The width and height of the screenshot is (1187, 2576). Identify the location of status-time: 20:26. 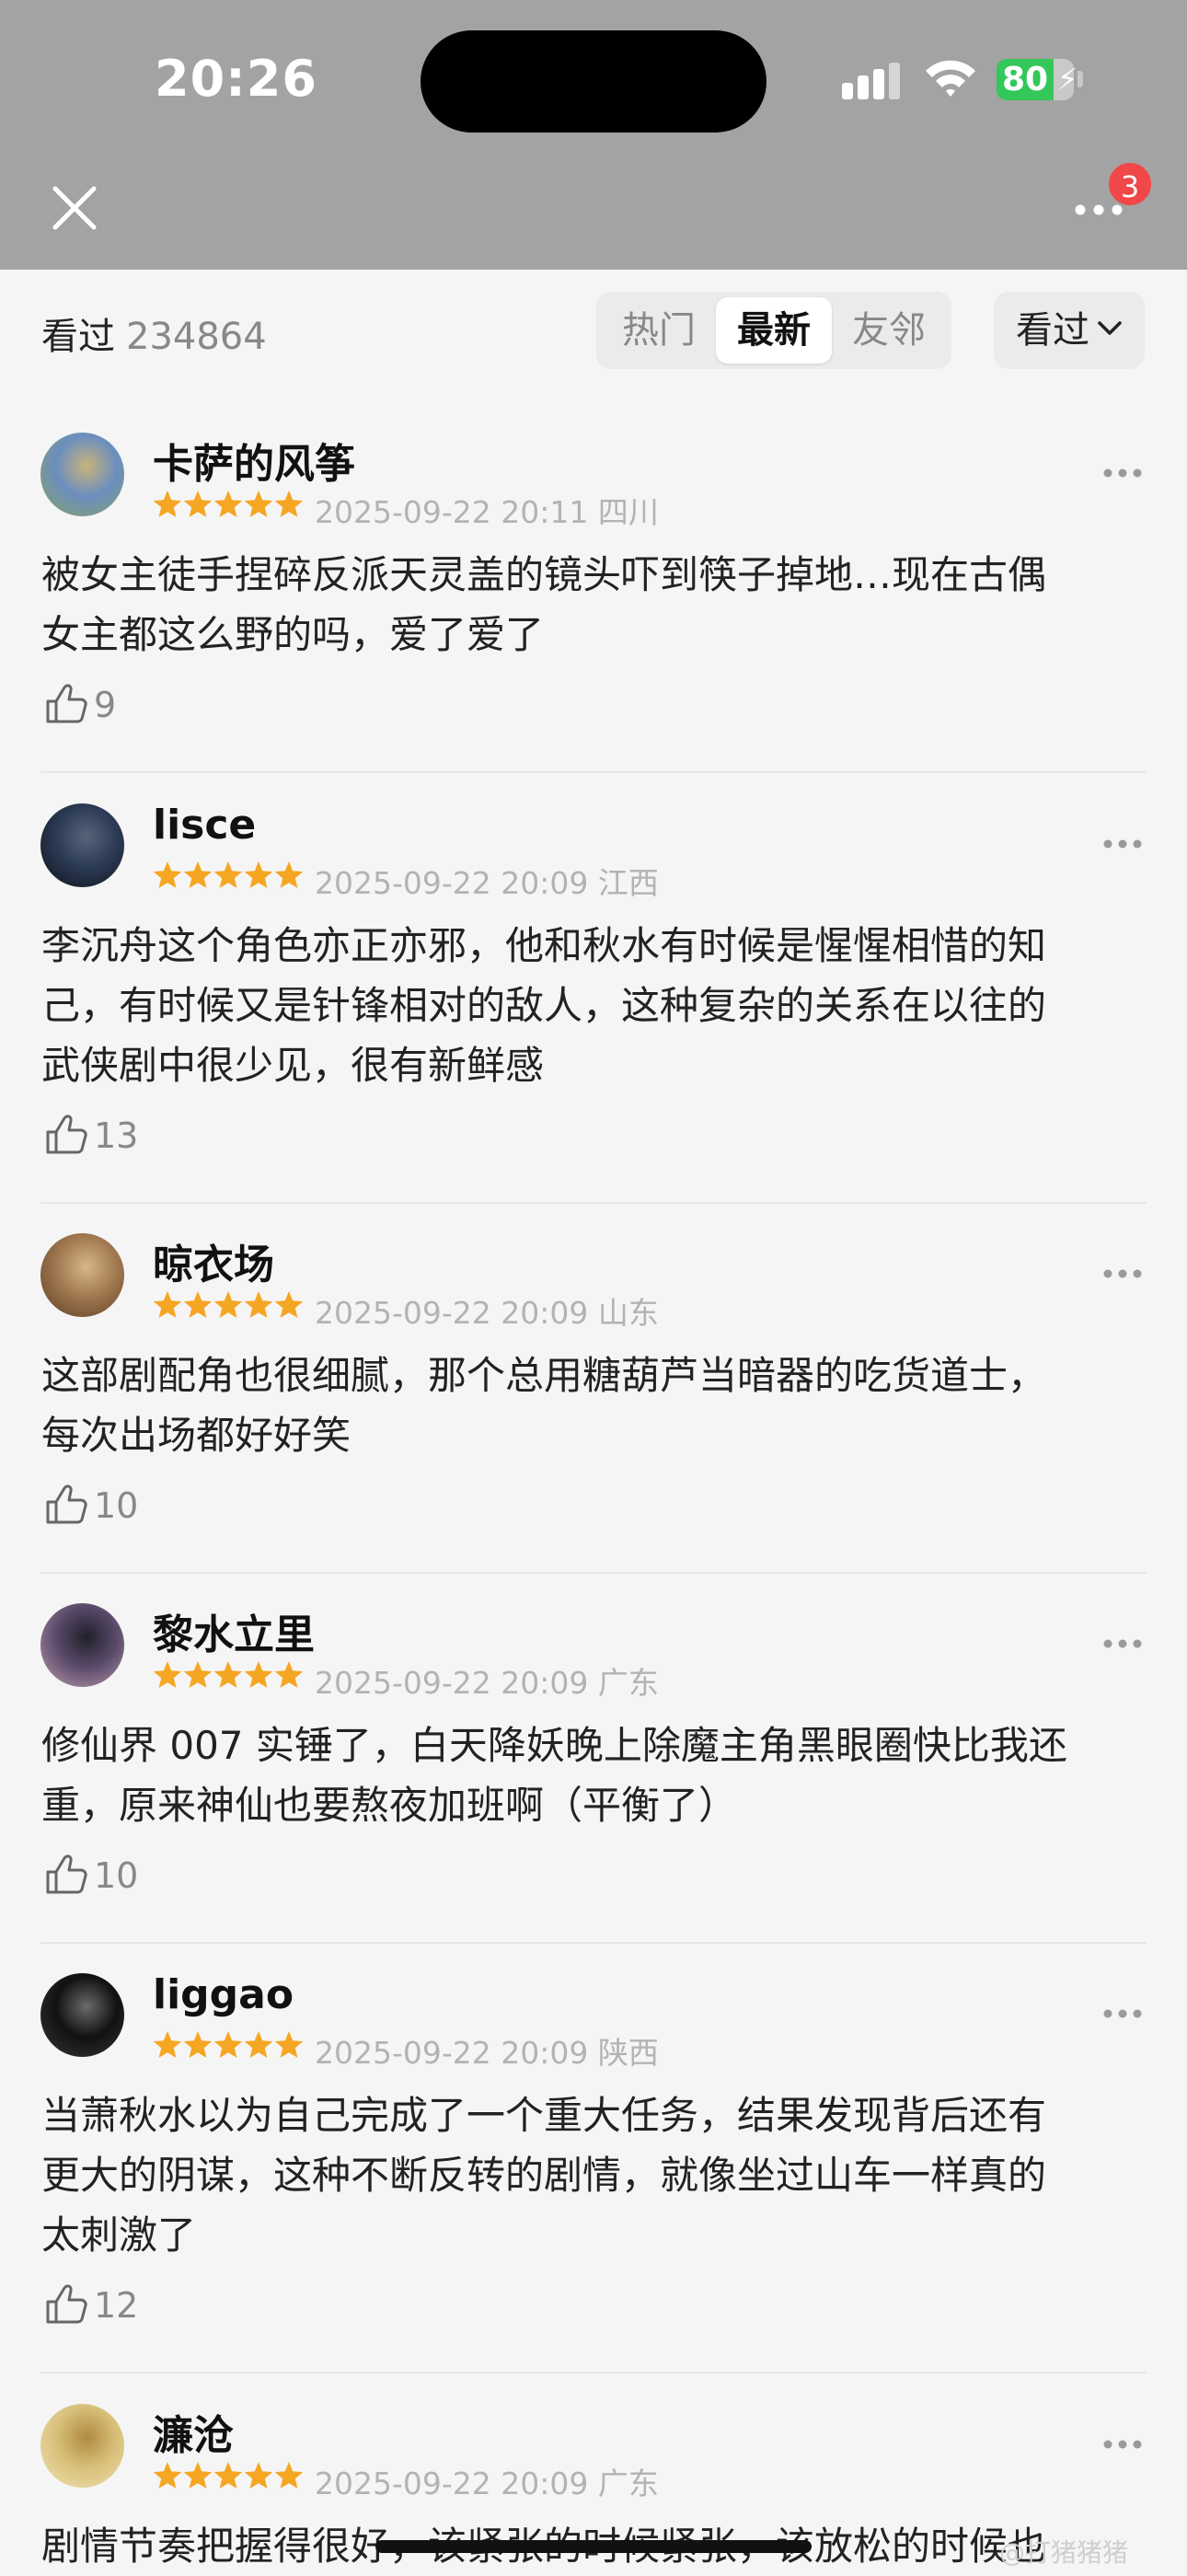
(236, 79).